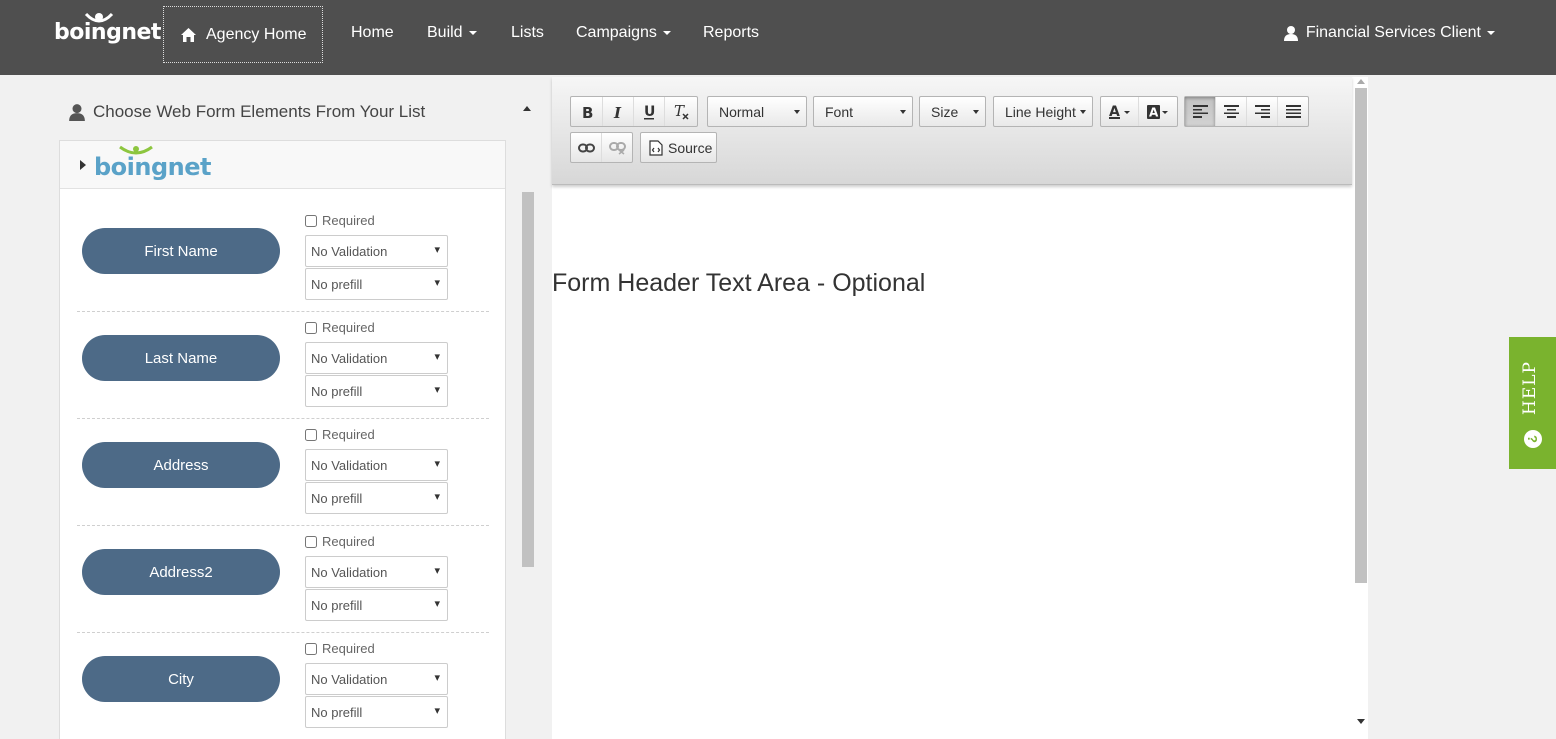  What do you see at coordinates (181, 358) in the screenshot?
I see `field-last-name: Last Name` at bounding box center [181, 358].